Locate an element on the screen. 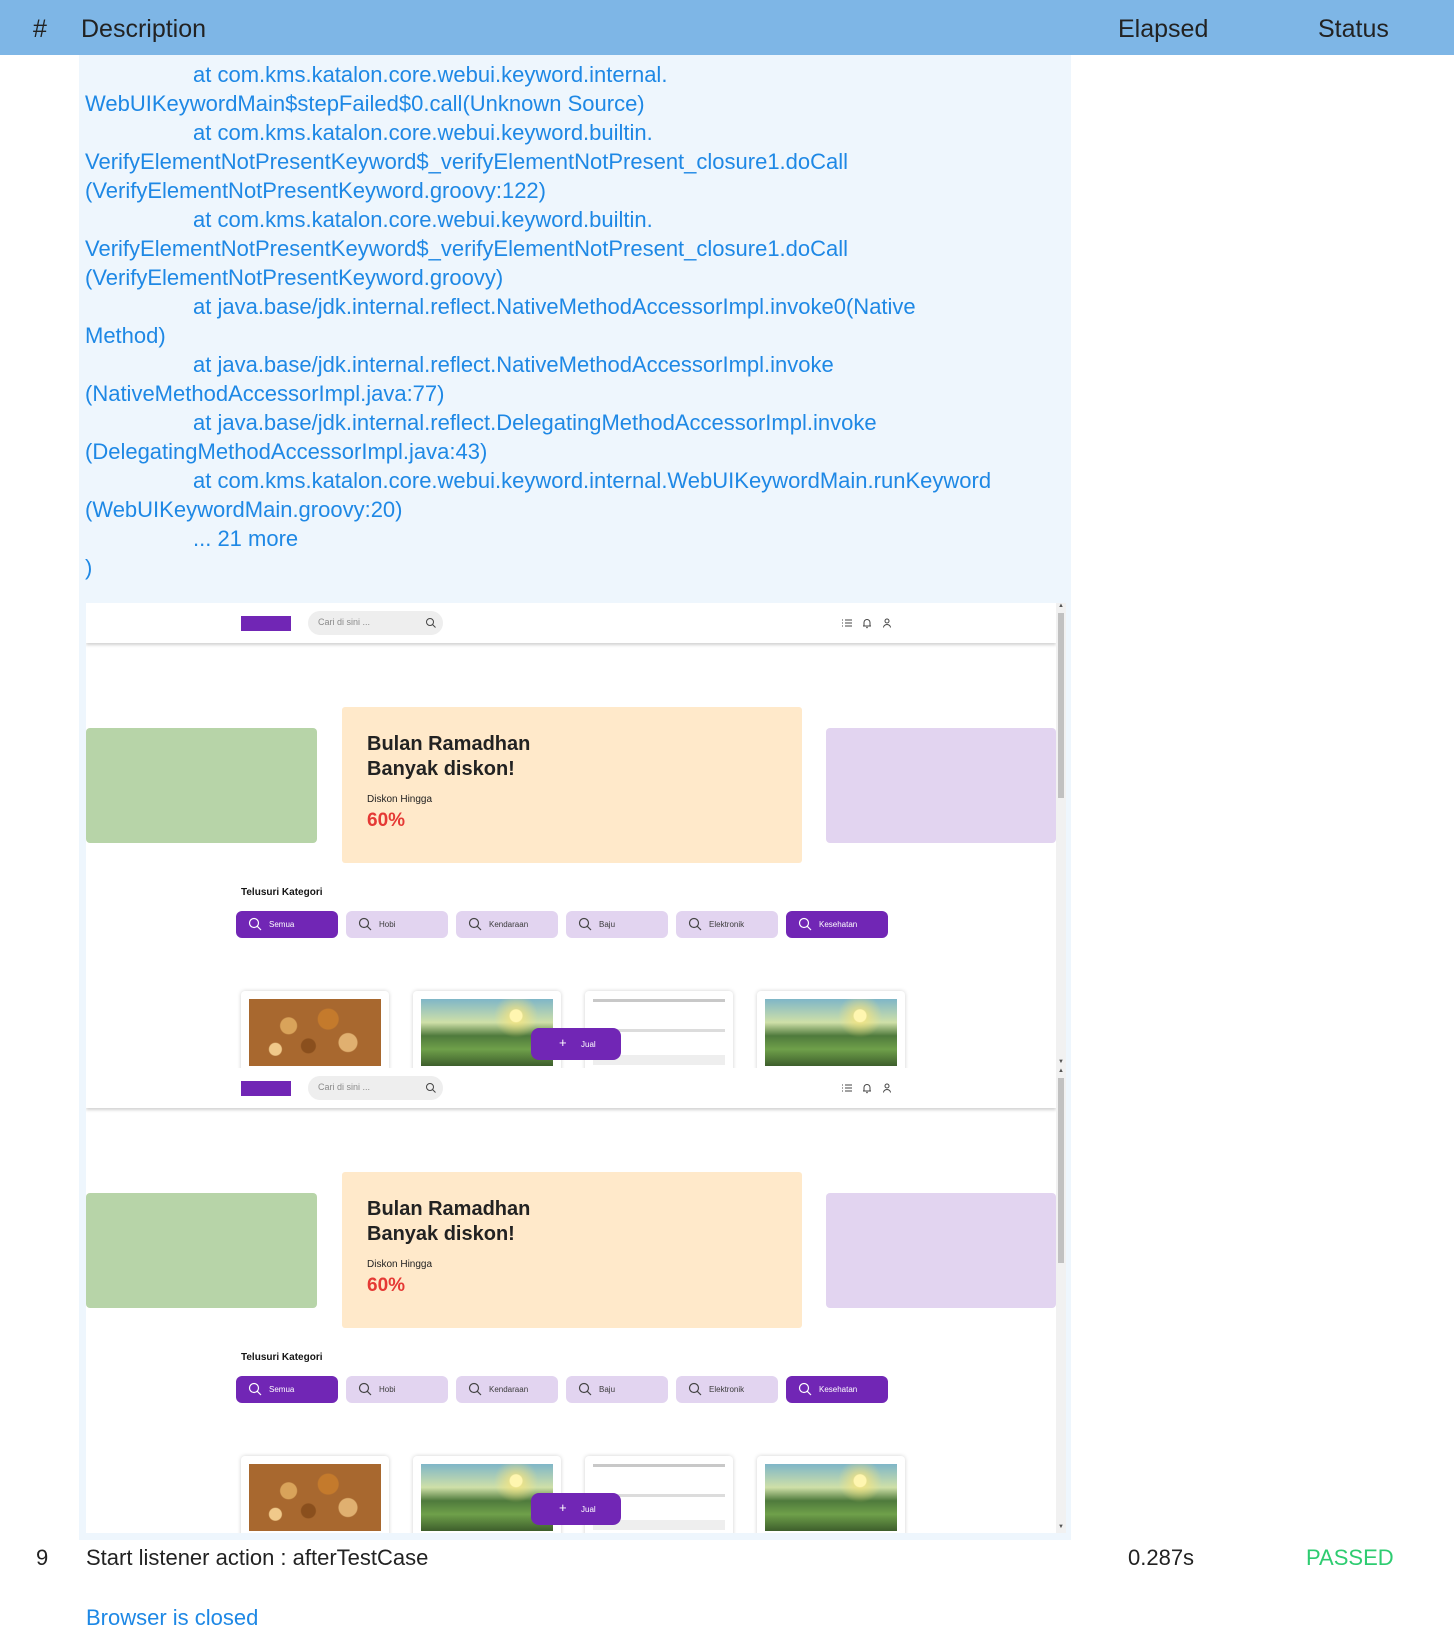 The width and height of the screenshot is (1454, 1634). log-line: (VerifyElementNotPresentKeyword.groovy) is located at coordinates (294, 277).